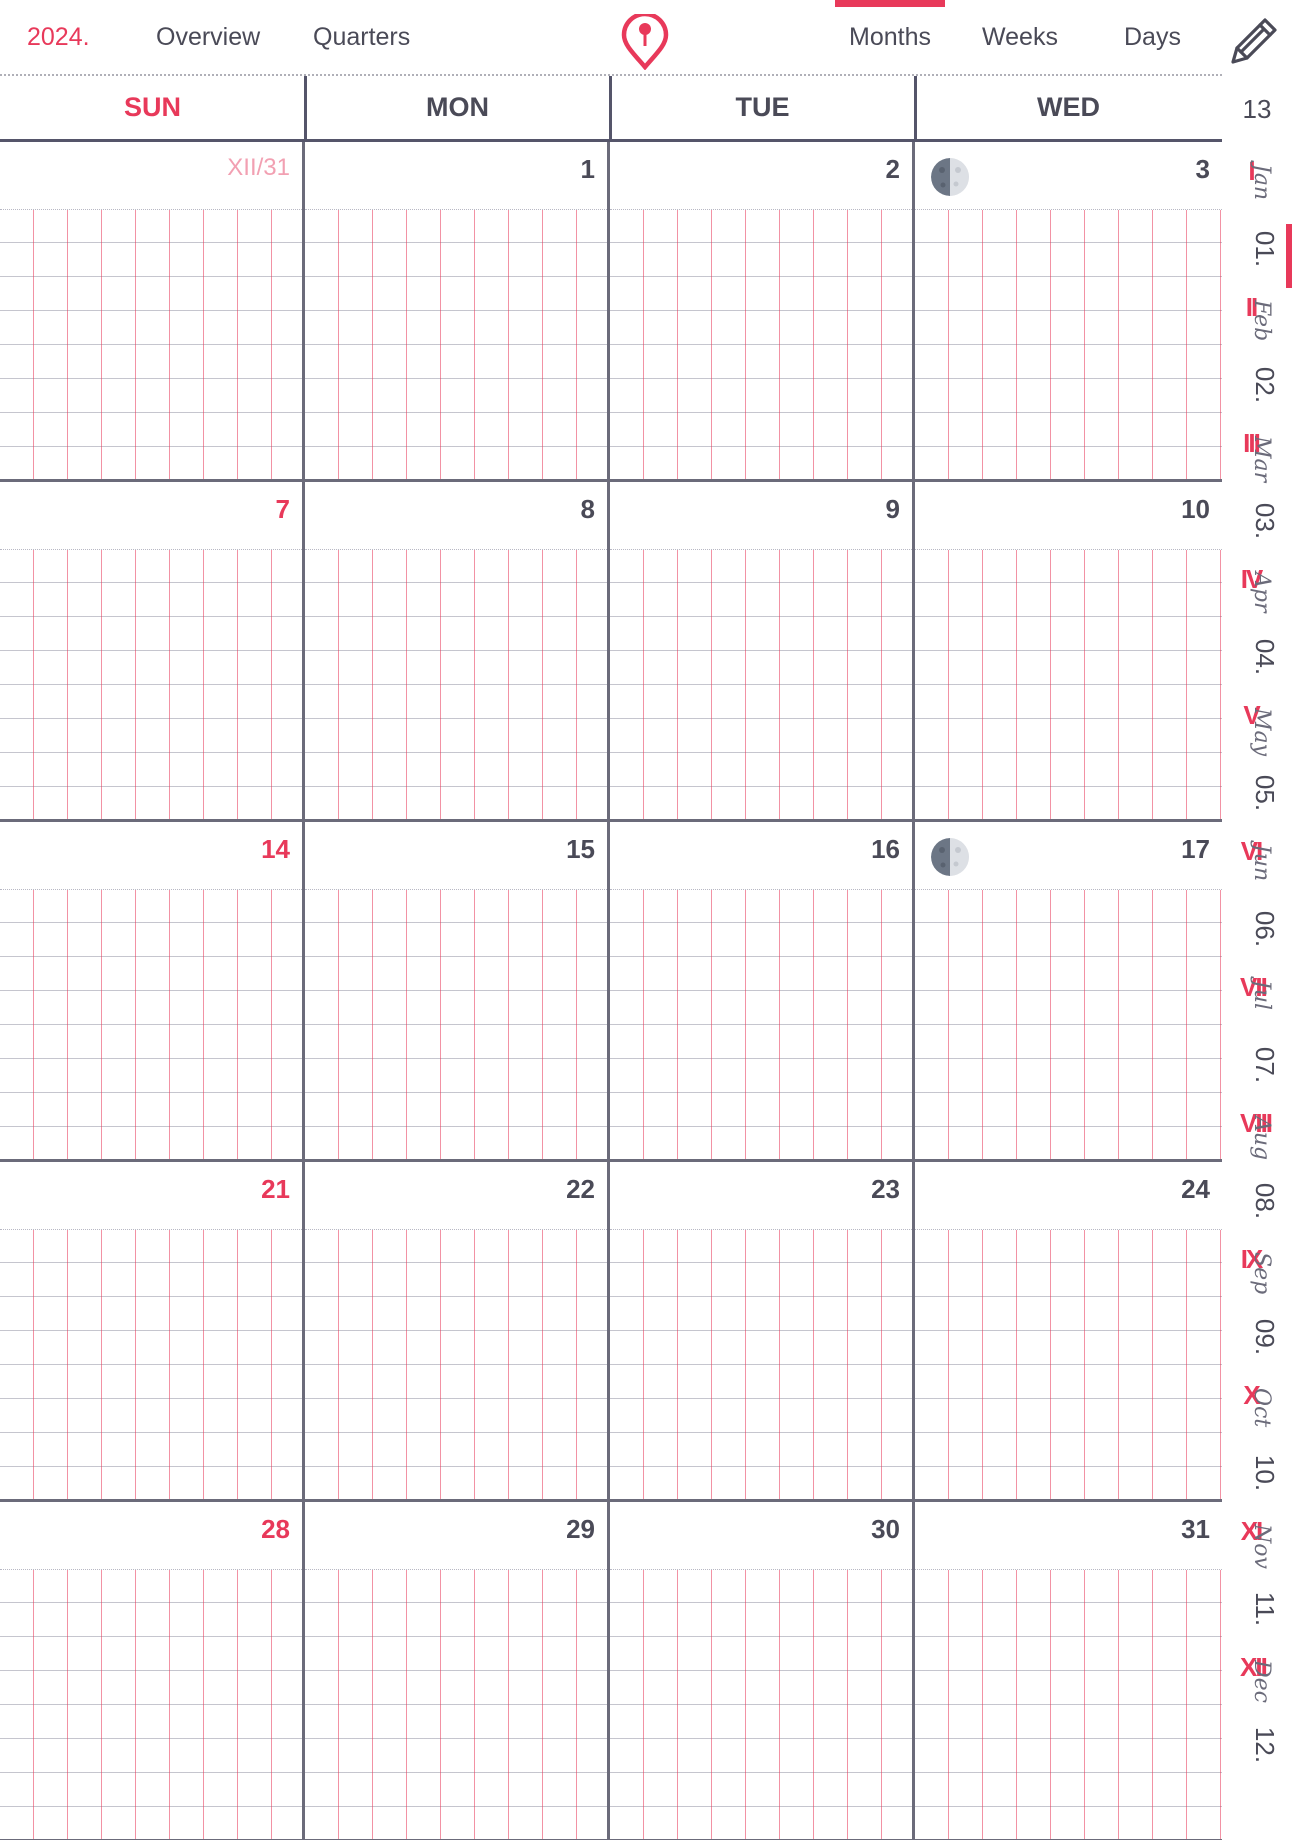 The image size is (1292, 1840). What do you see at coordinates (1195, 1529) in the screenshot?
I see `day-number: 31` at bounding box center [1195, 1529].